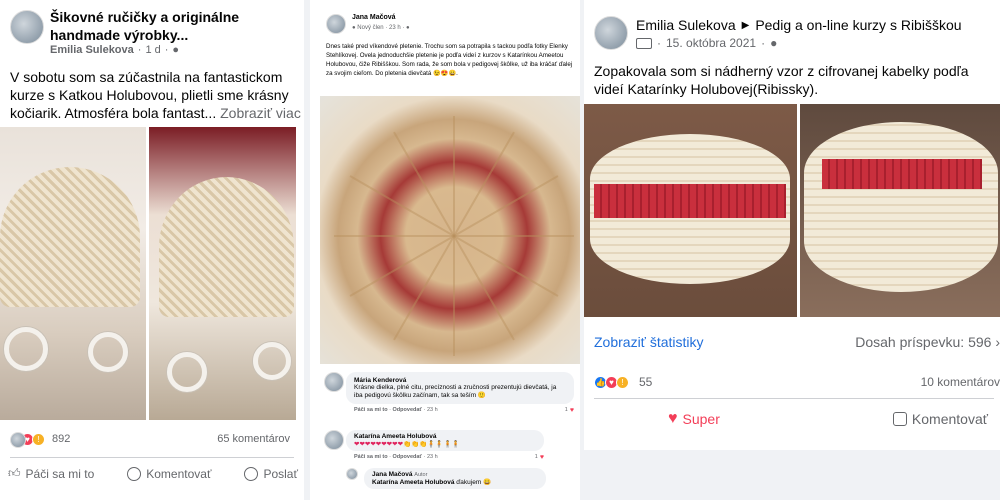 The image size is (1000, 500). I want to click on like-button: 👍︎ Páči sa mi to, so click(51, 473).